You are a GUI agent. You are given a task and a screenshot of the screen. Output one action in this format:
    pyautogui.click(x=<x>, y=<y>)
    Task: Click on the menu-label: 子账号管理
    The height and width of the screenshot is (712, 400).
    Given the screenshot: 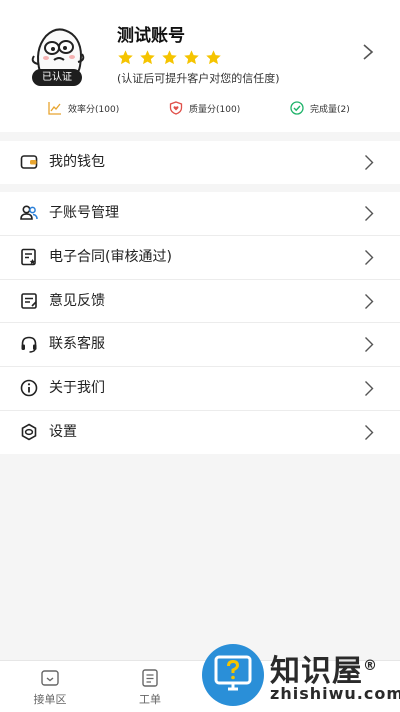 What is the action you would take?
    pyautogui.click(x=84, y=213)
    